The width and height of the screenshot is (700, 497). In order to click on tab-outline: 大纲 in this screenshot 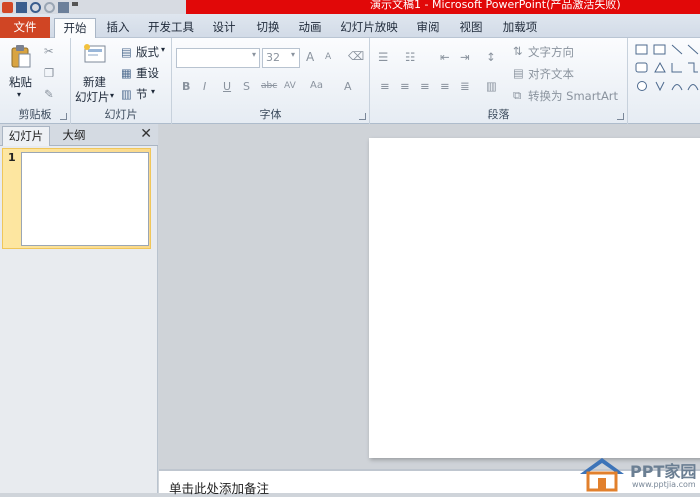, I will do `click(74, 136)`.